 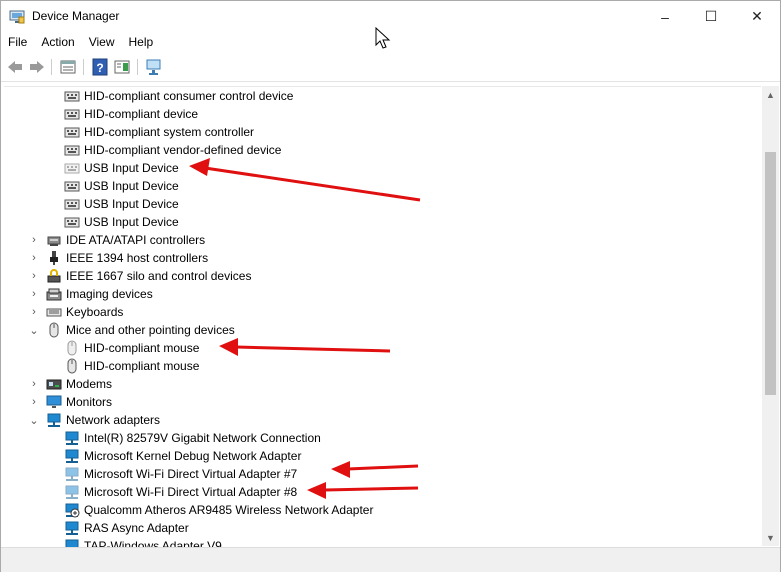 I want to click on close-icon: ✕, so click(x=757, y=16).